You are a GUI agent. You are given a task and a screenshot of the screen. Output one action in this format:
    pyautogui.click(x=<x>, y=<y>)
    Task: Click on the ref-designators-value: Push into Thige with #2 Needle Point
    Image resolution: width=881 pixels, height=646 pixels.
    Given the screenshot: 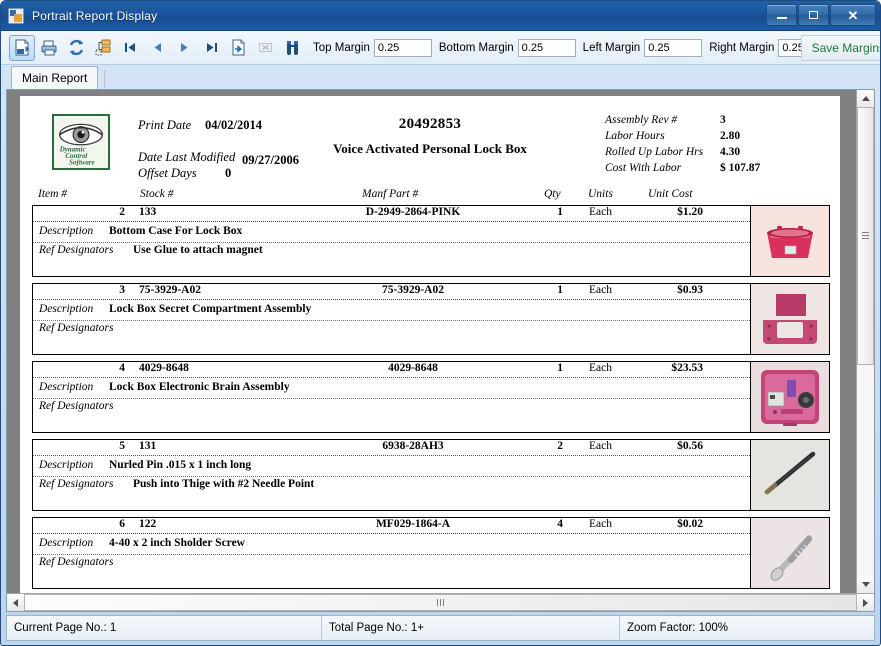 What is the action you would take?
    pyautogui.click(x=224, y=484)
    